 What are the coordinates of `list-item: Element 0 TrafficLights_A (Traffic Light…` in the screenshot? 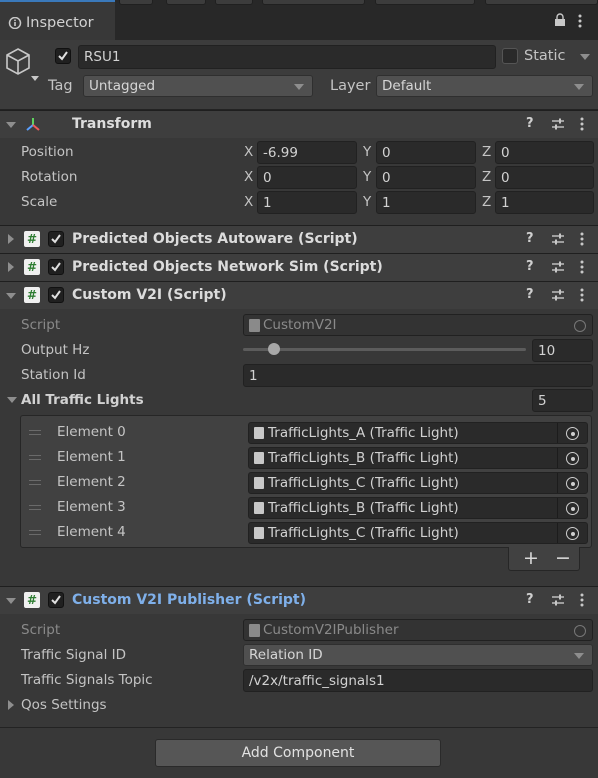 It's located at (306, 433).